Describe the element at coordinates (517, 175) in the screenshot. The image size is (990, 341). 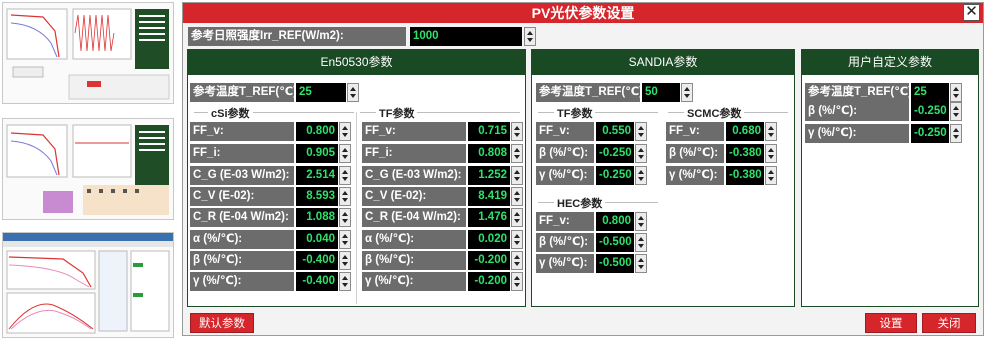
I see `tf-cg-stepper` at that location.